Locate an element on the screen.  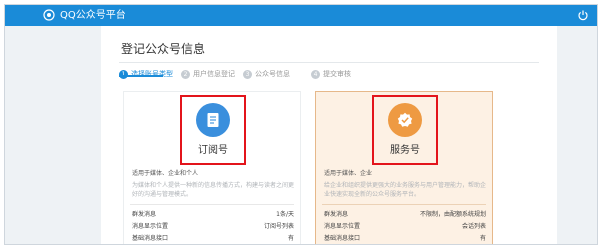
feature-row: 消息显示位置 会话列表 is located at coordinates (405, 226).